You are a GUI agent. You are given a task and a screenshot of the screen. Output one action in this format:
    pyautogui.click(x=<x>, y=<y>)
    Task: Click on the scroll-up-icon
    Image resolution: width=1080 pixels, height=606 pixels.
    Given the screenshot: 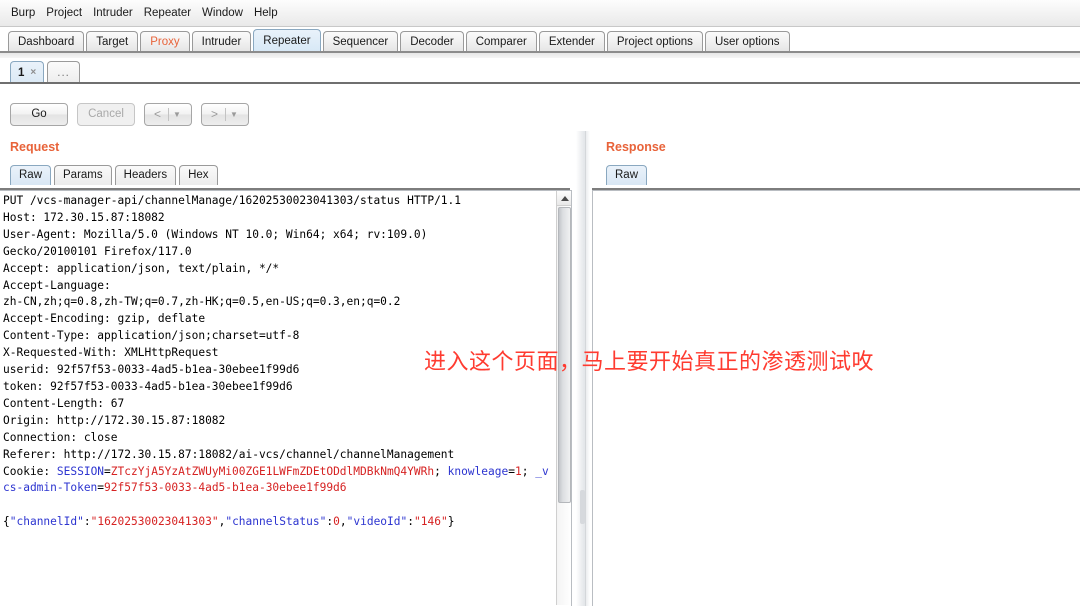 What is the action you would take?
    pyautogui.click(x=564, y=198)
    